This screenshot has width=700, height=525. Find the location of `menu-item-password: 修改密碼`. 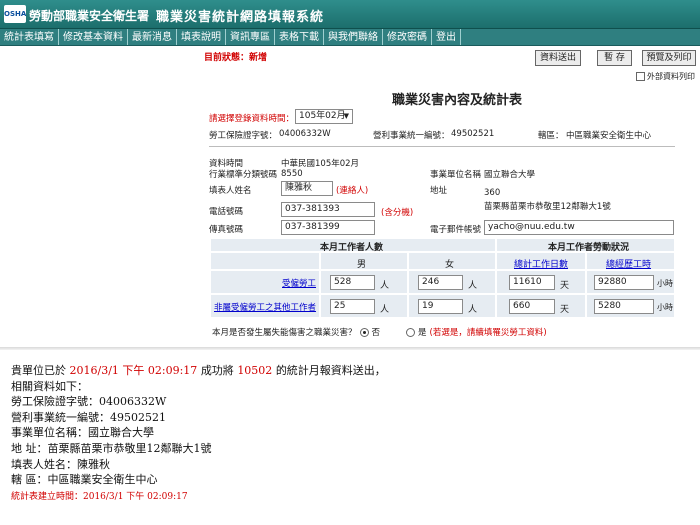

menu-item-password: 修改密碼 is located at coordinates (407, 37).